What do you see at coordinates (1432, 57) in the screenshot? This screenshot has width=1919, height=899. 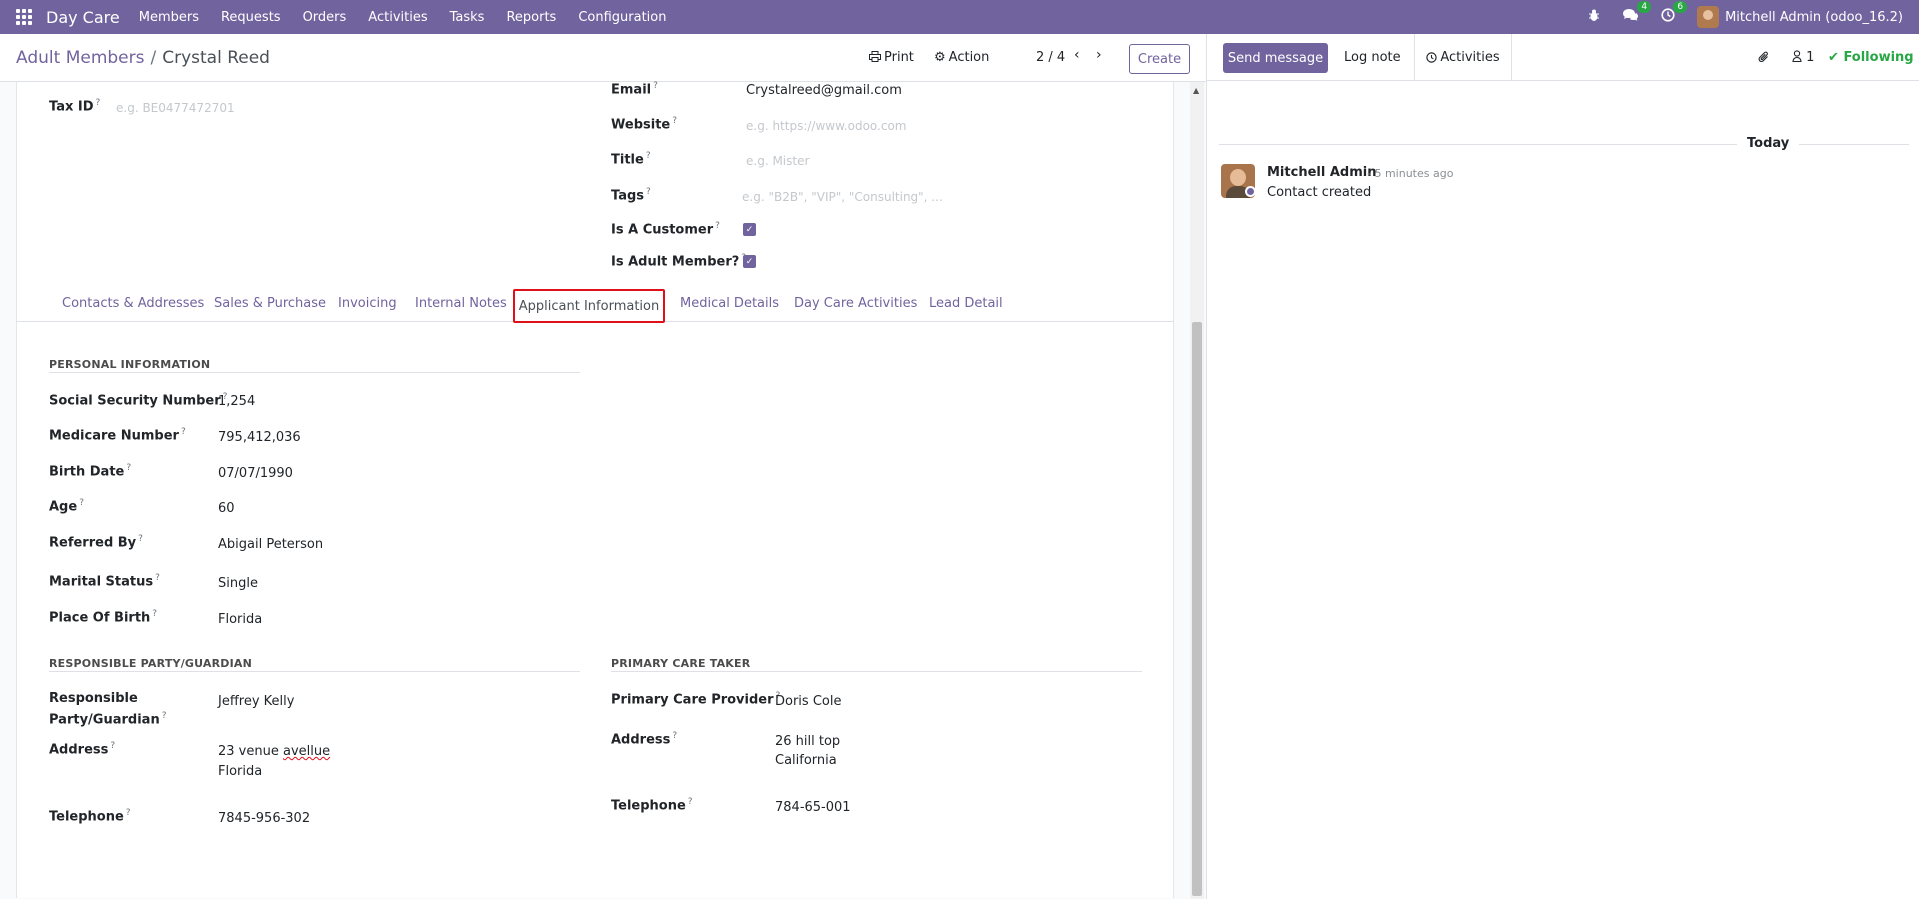 I see `clock-icon` at bounding box center [1432, 57].